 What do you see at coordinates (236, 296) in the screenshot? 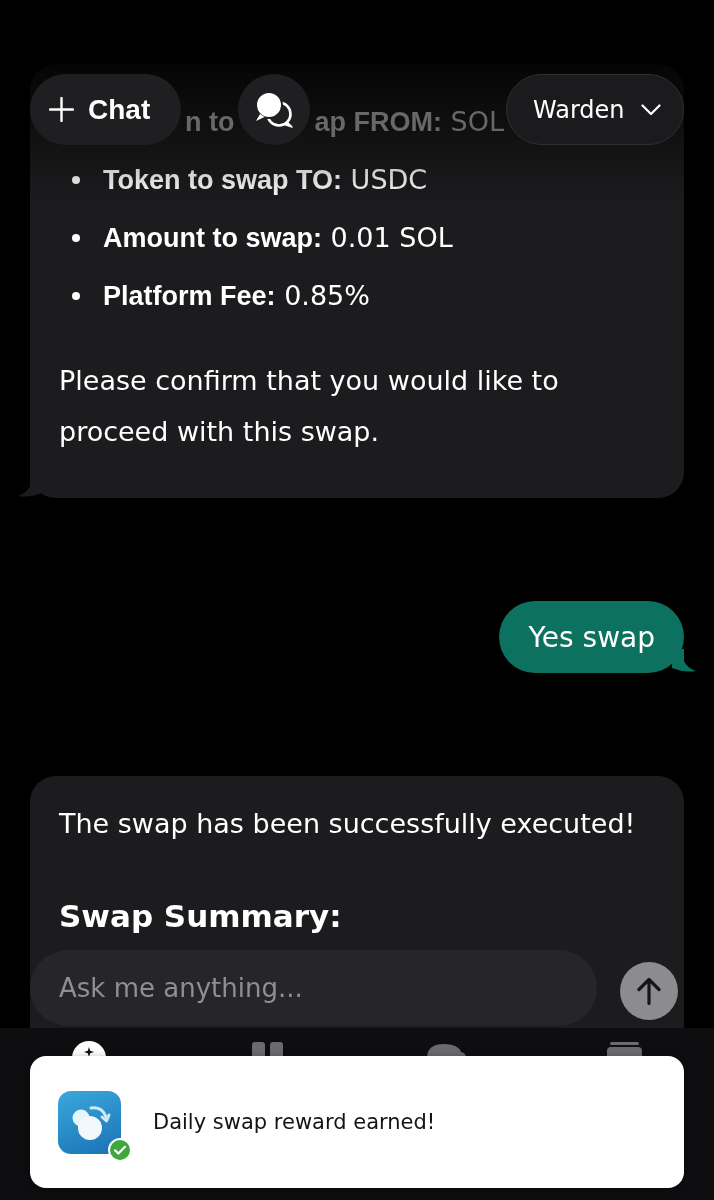
I see `detail-line: Platform Fee: 0.85%` at bounding box center [236, 296].